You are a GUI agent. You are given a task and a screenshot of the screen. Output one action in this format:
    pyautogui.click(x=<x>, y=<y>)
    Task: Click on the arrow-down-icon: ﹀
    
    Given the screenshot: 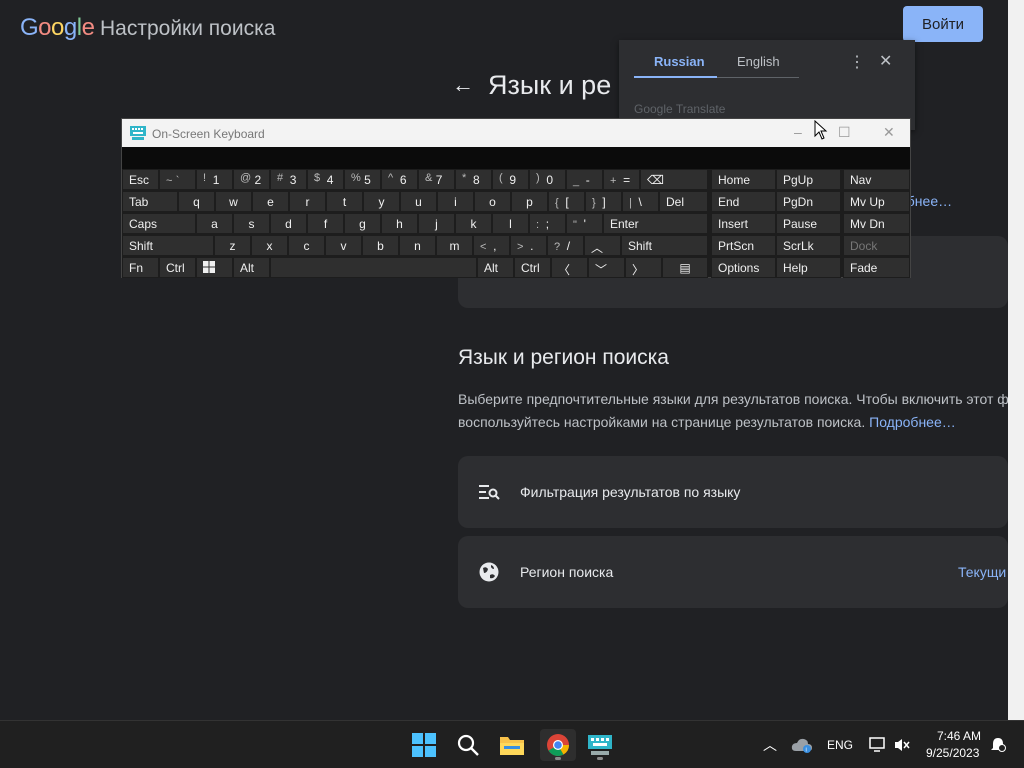 What is the action you would take?
    pyautogui.click(x=606, y=267)
    